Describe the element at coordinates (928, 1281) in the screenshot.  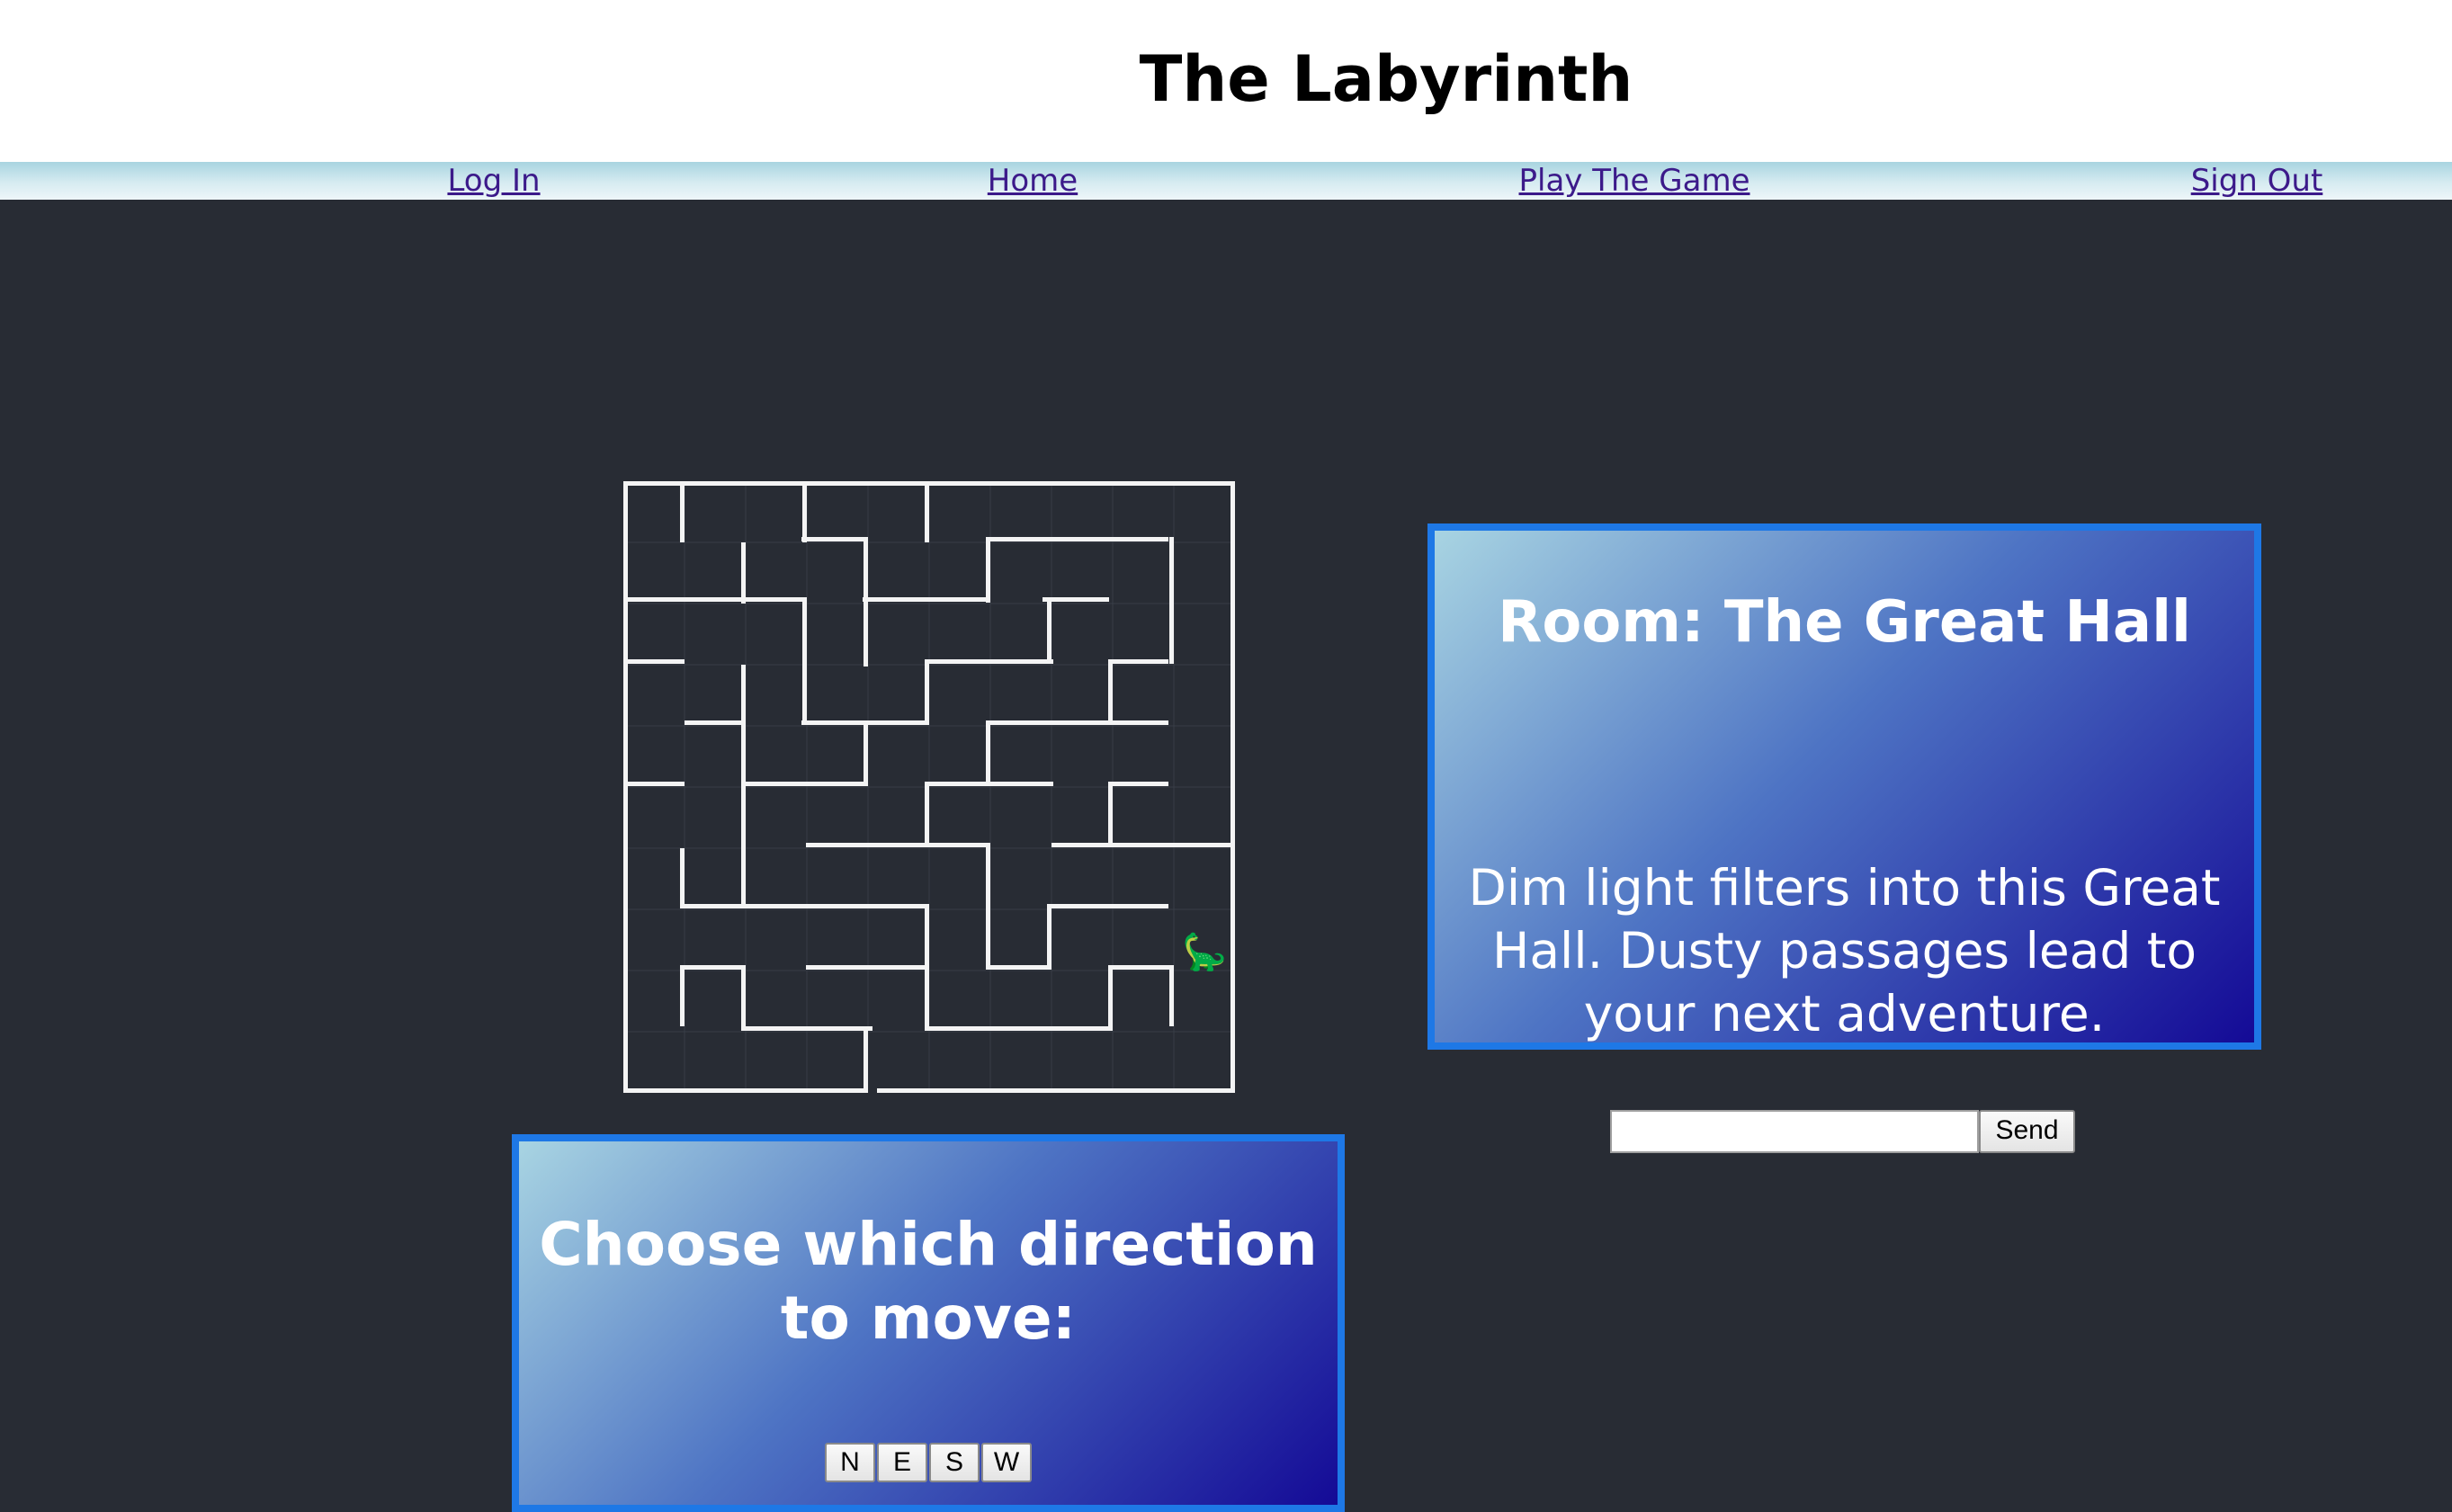
I see `movement-prompt: Choose which direction to move:` at that location.